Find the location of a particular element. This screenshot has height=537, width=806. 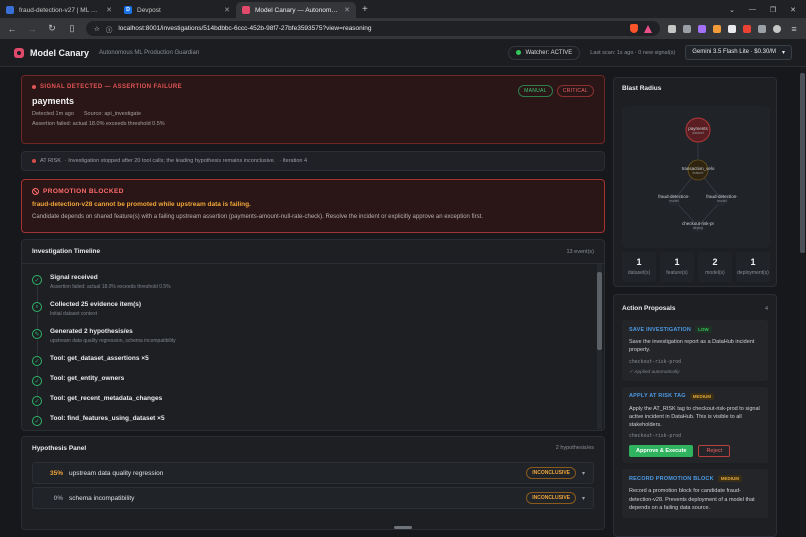

new-tab-button: + is located at coordinates (365, 11).